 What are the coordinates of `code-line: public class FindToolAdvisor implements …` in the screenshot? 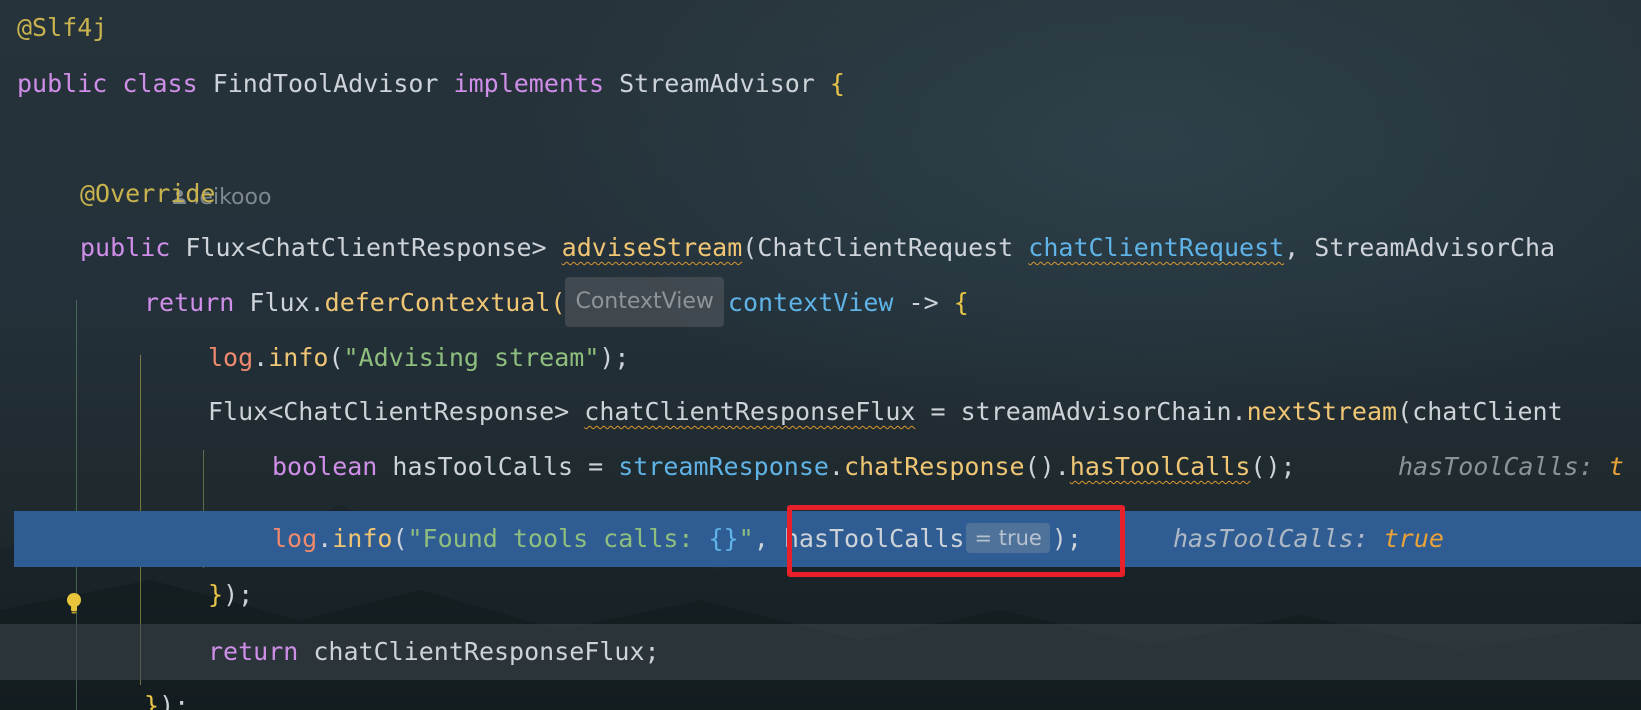 It's located at (820, 84).